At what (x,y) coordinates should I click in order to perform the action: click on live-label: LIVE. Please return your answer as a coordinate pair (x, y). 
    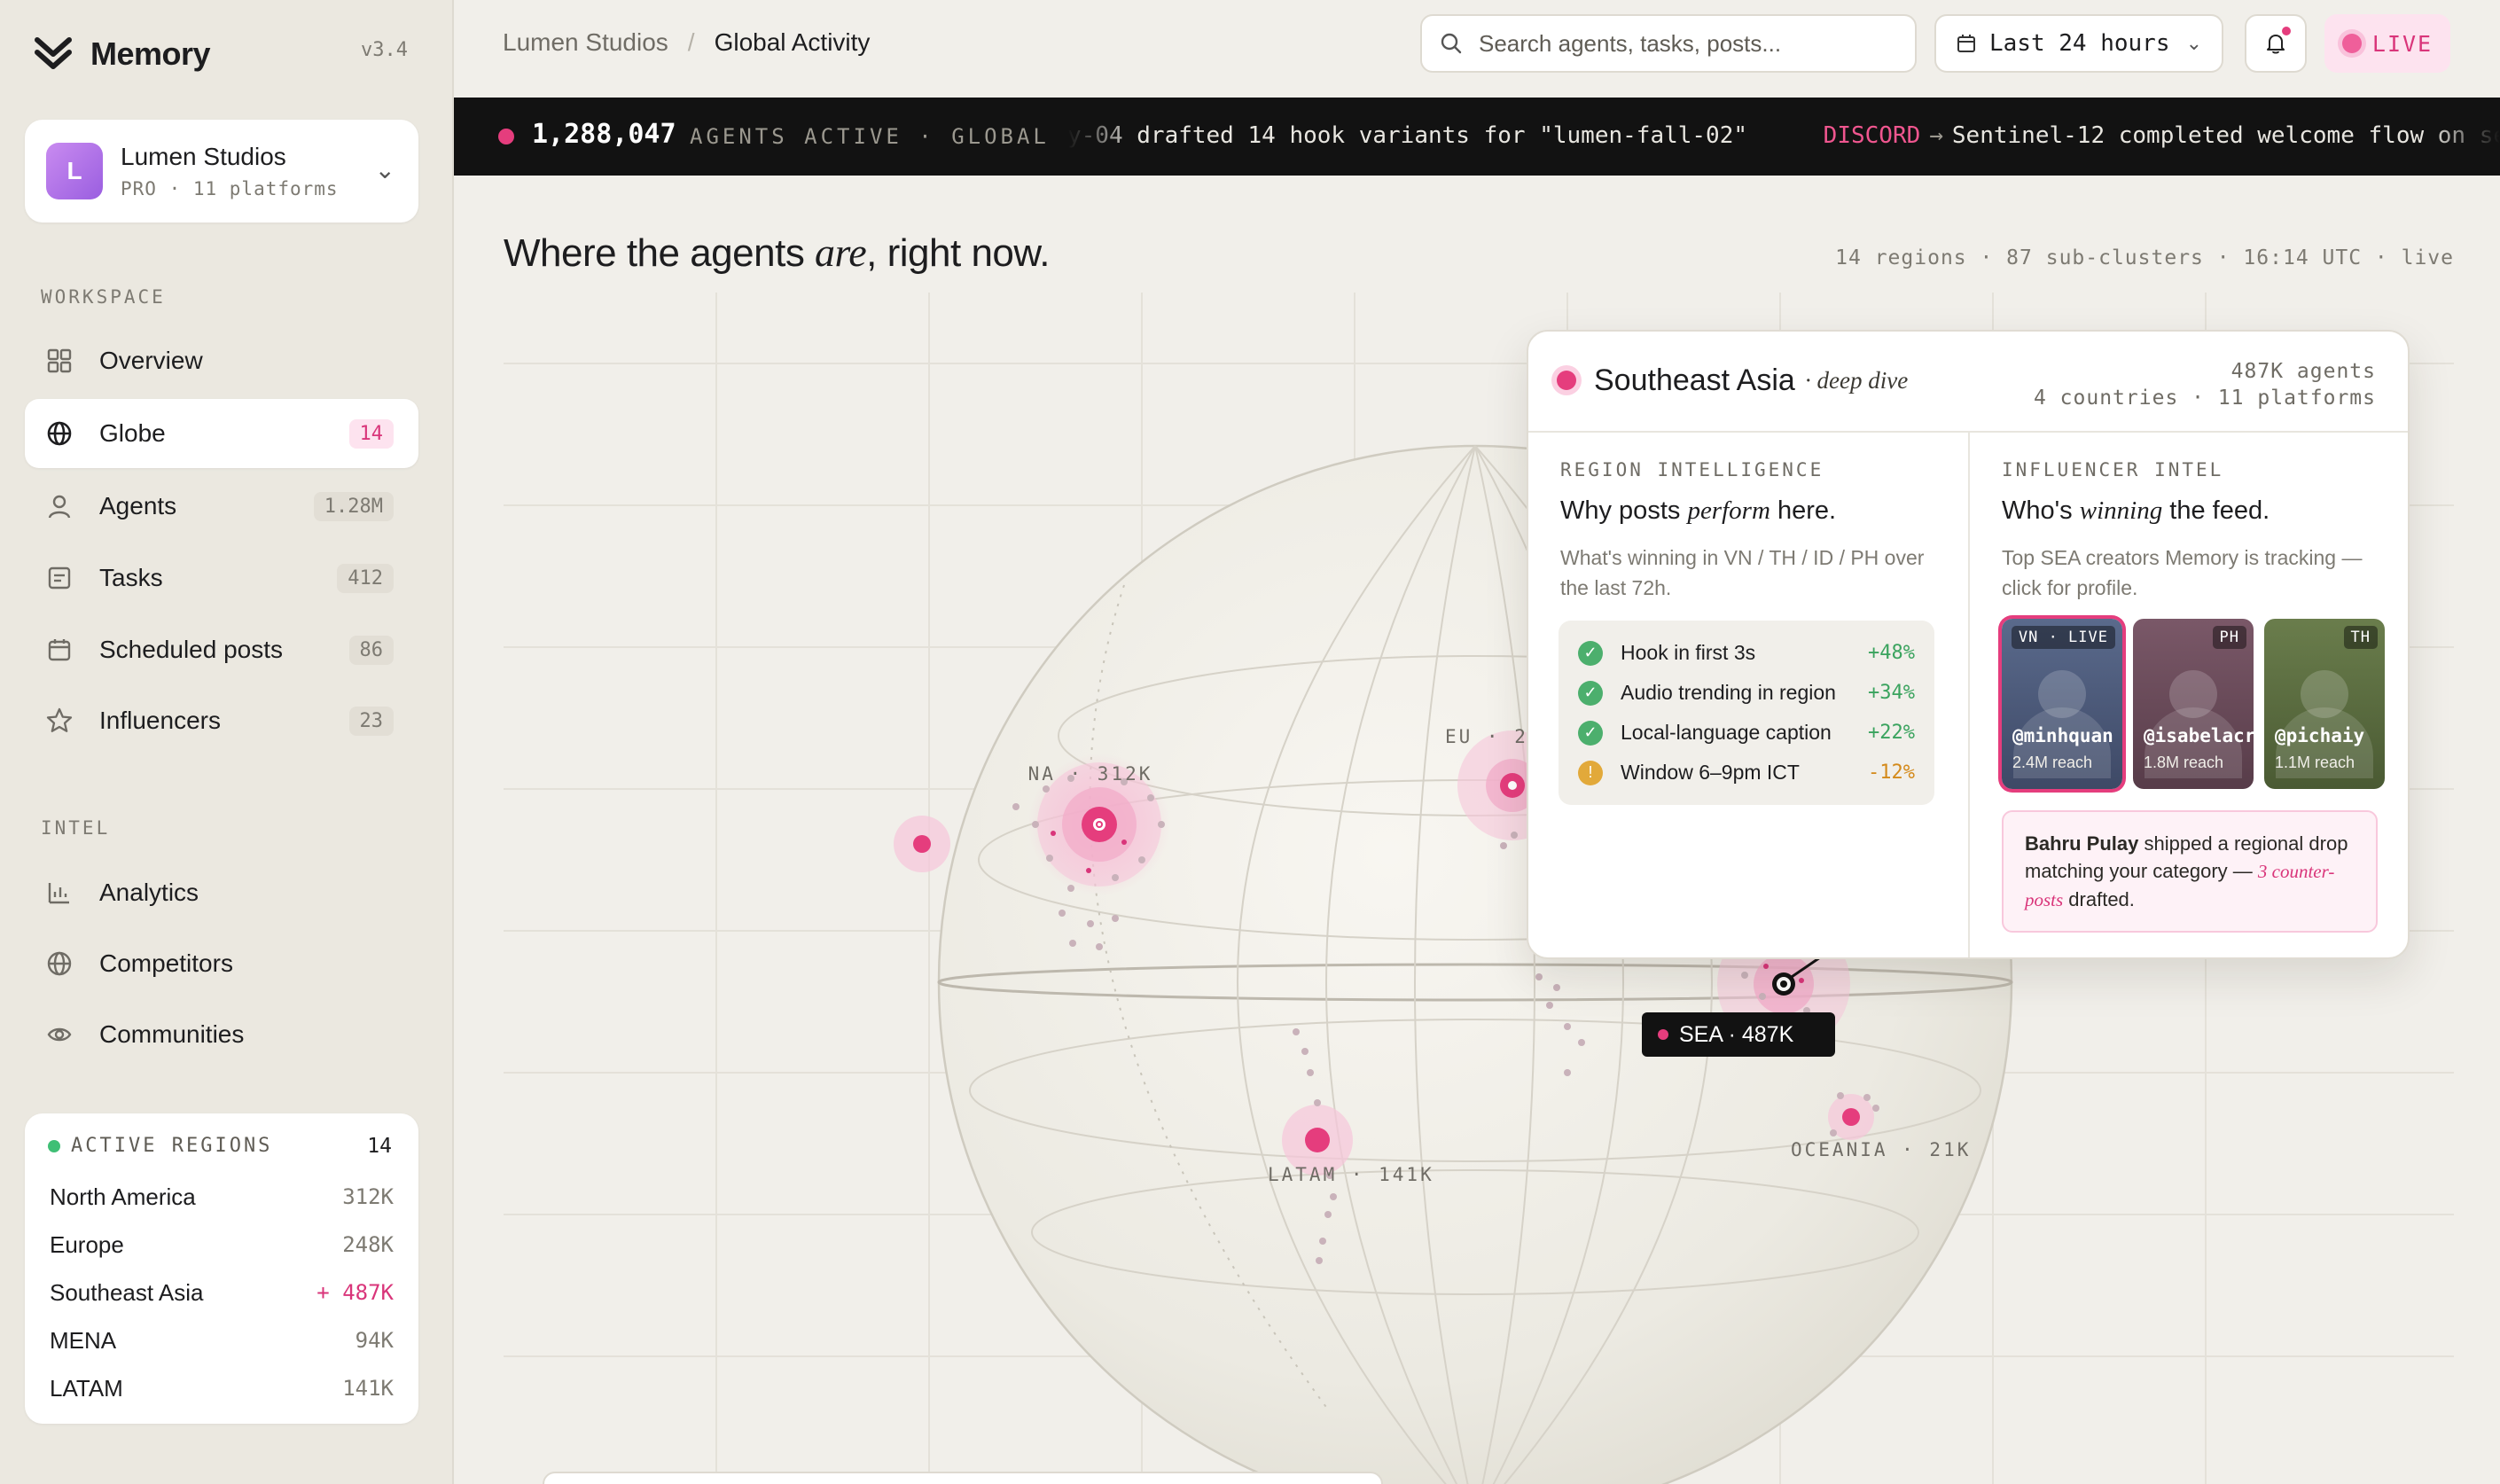
    Looking at the image, I should click on (2402, 43).